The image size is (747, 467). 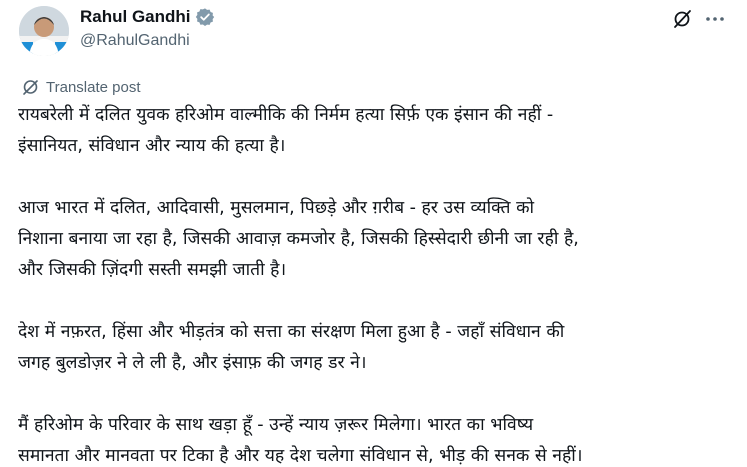 What do you see at coordinates (152, 146) in the screenshot?
I see `post-line: इंसानियत, संविधान और न्याय की हत्या है।` at bounding box center [152, 146].